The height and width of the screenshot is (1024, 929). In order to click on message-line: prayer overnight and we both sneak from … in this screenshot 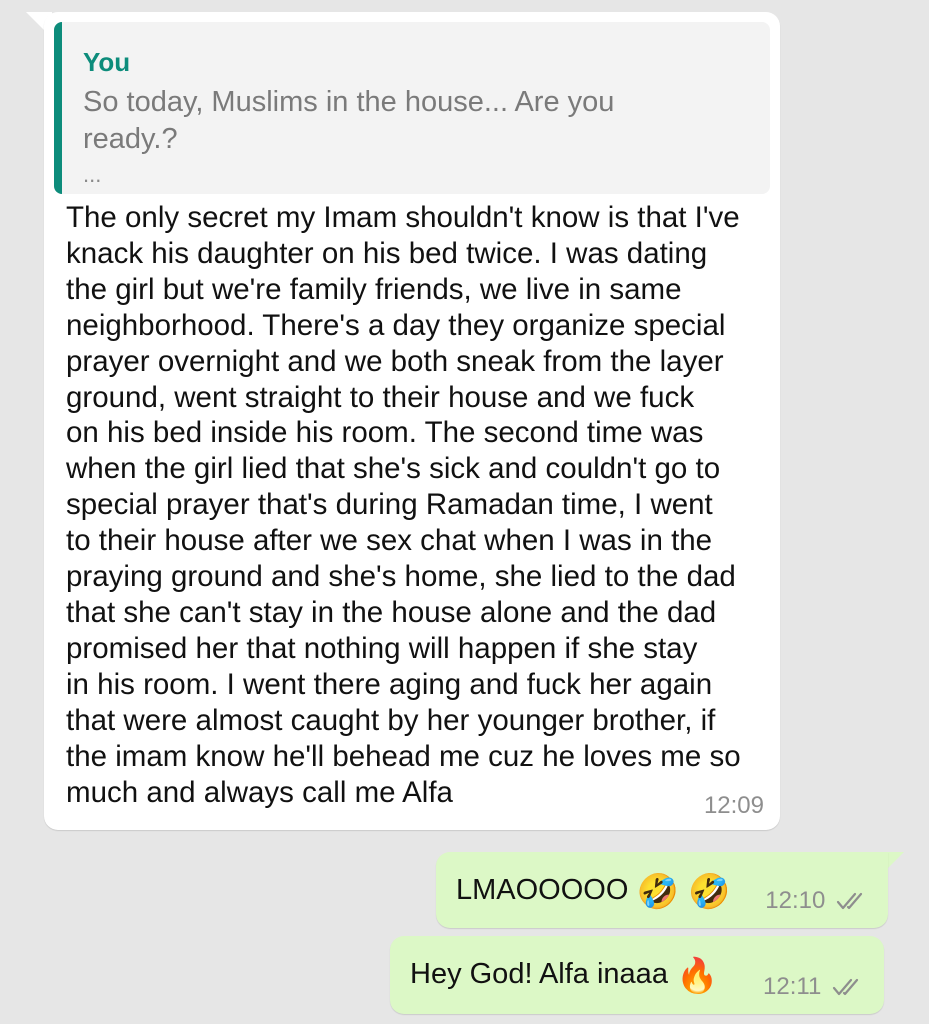, I will do `click(395, 361)`.